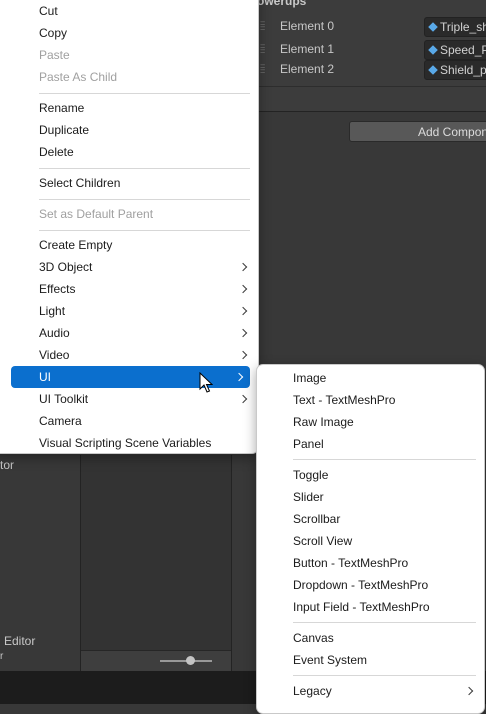 The height and width of the screenshot is (714, 486). What do you see at coordinates (2, 656) in the screenshot?
I see `panel-label: r` at bounding box center [2, 656].